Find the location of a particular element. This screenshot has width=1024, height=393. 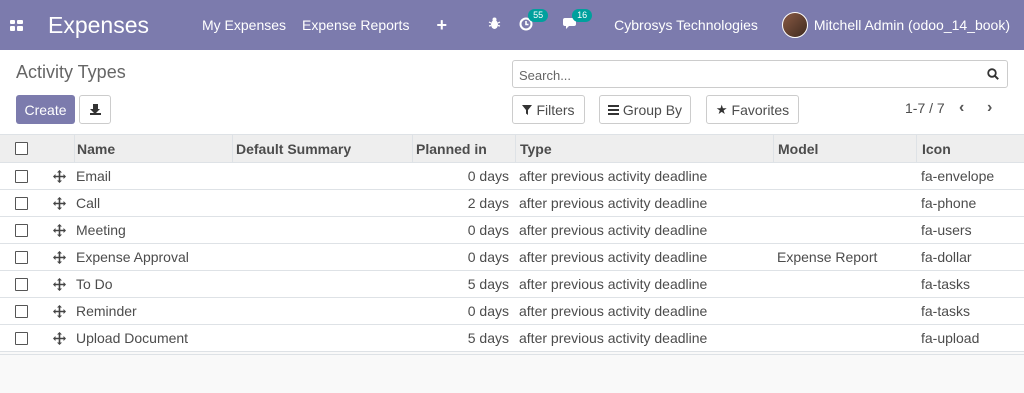

cell-icon: fa-envelope is located at coordinates (958, 176).